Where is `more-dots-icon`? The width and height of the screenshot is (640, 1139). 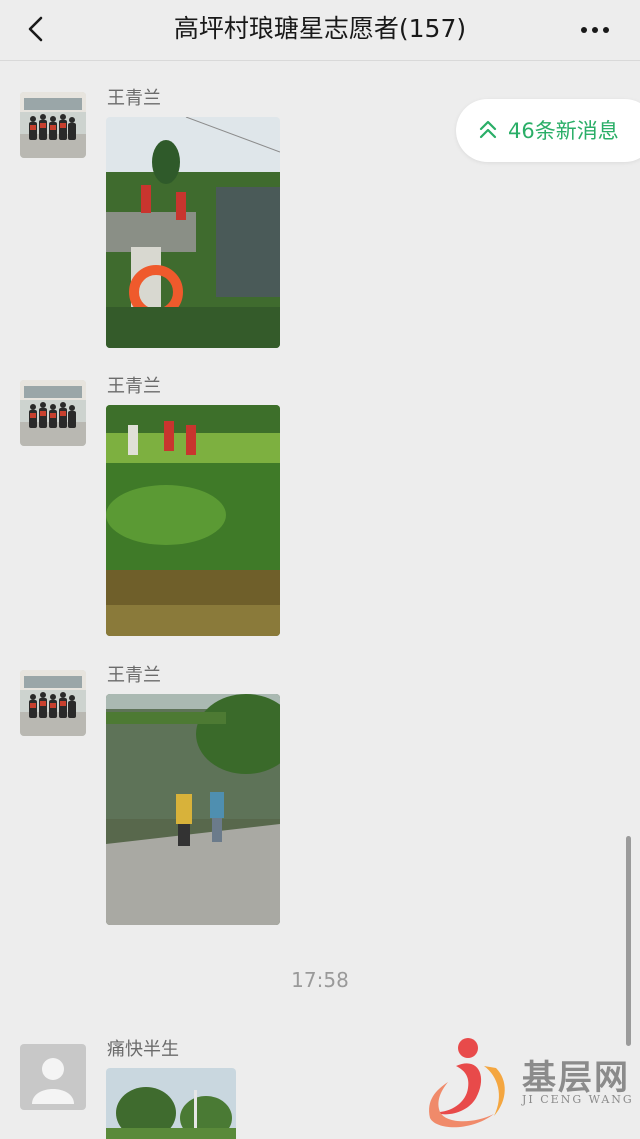 more-dots-icon is located at coordinates (595, 30).